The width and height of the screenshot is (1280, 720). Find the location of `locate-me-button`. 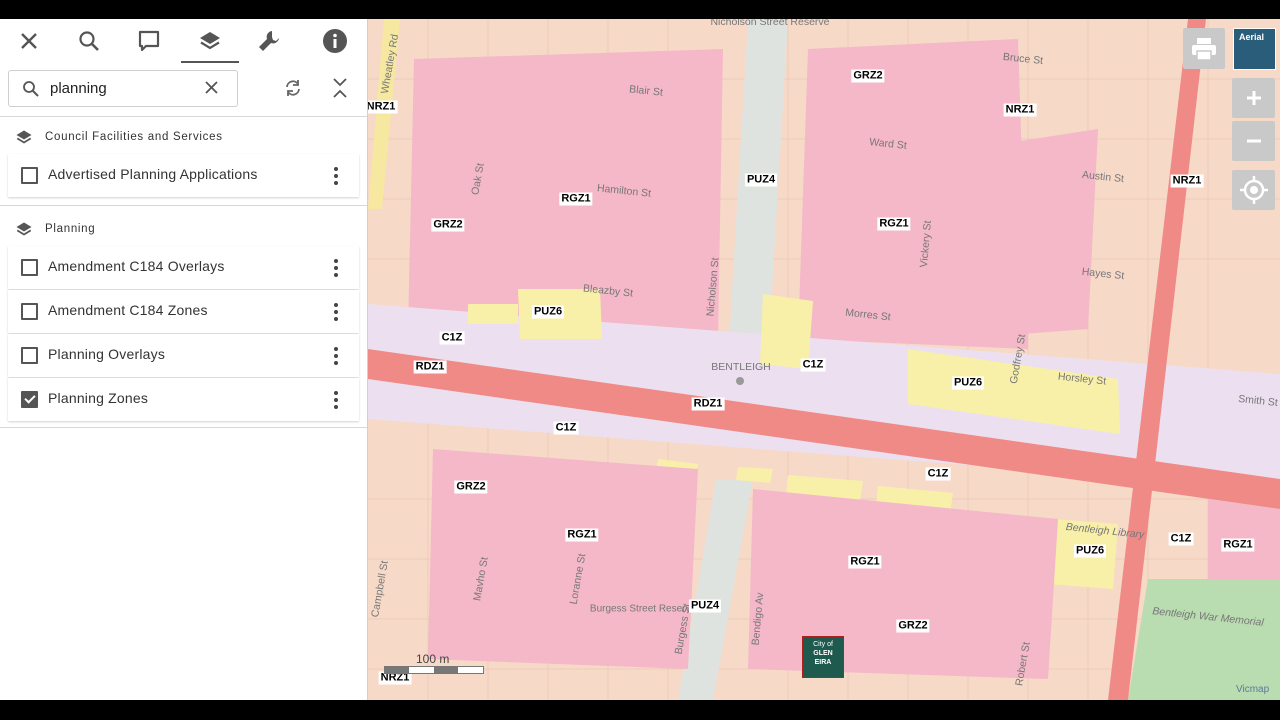

locate-me-button is located at coordinates (1253, 190).